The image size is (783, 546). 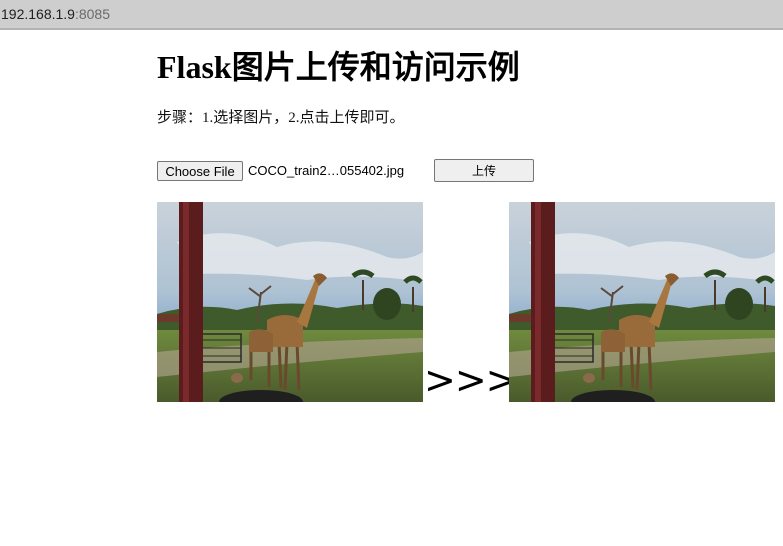 What do you see at coordinates (338, 67) in the screenshot?
I see `page-title: Flask图片上传和访问示例` at bounding box center [338, 67].